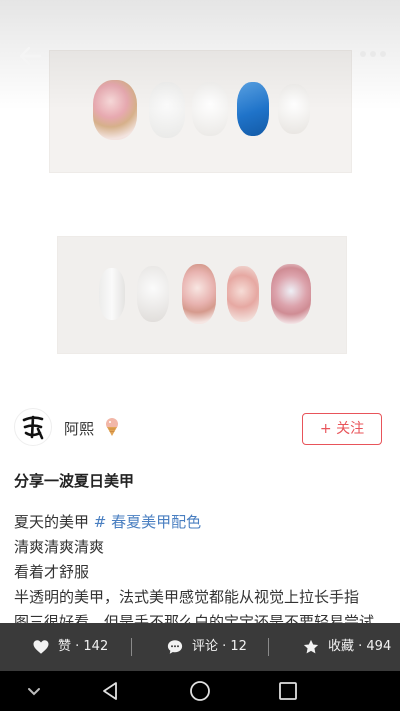 Image resolution: width=400 pixels, height=711 pixels. I want to click on avatar-calligraphy-icon, so click(33, 427).